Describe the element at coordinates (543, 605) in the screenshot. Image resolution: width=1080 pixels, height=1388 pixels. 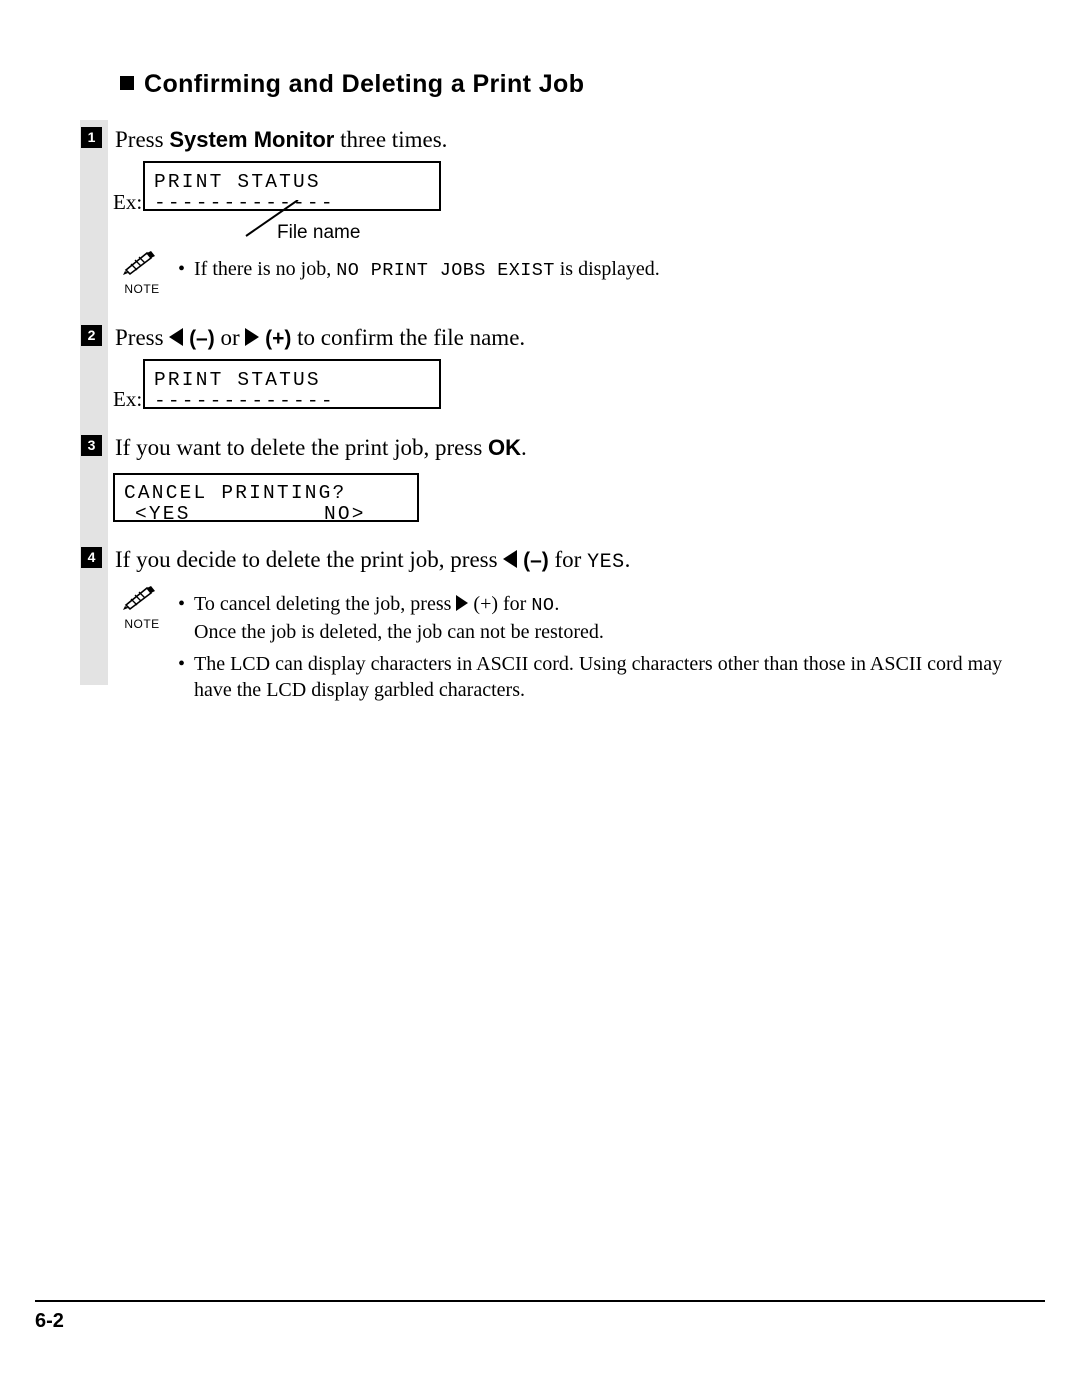
I see `note-2-mono-no: NO` at that location.